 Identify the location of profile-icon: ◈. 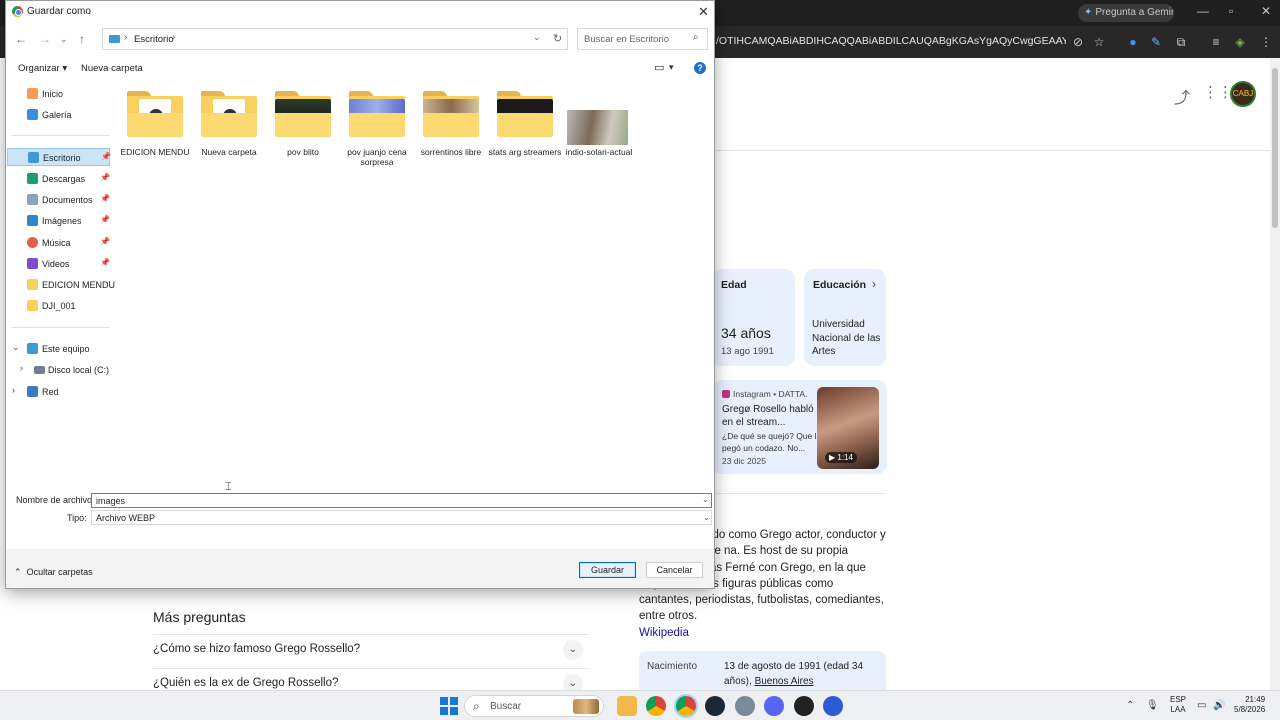
(1240, 42).